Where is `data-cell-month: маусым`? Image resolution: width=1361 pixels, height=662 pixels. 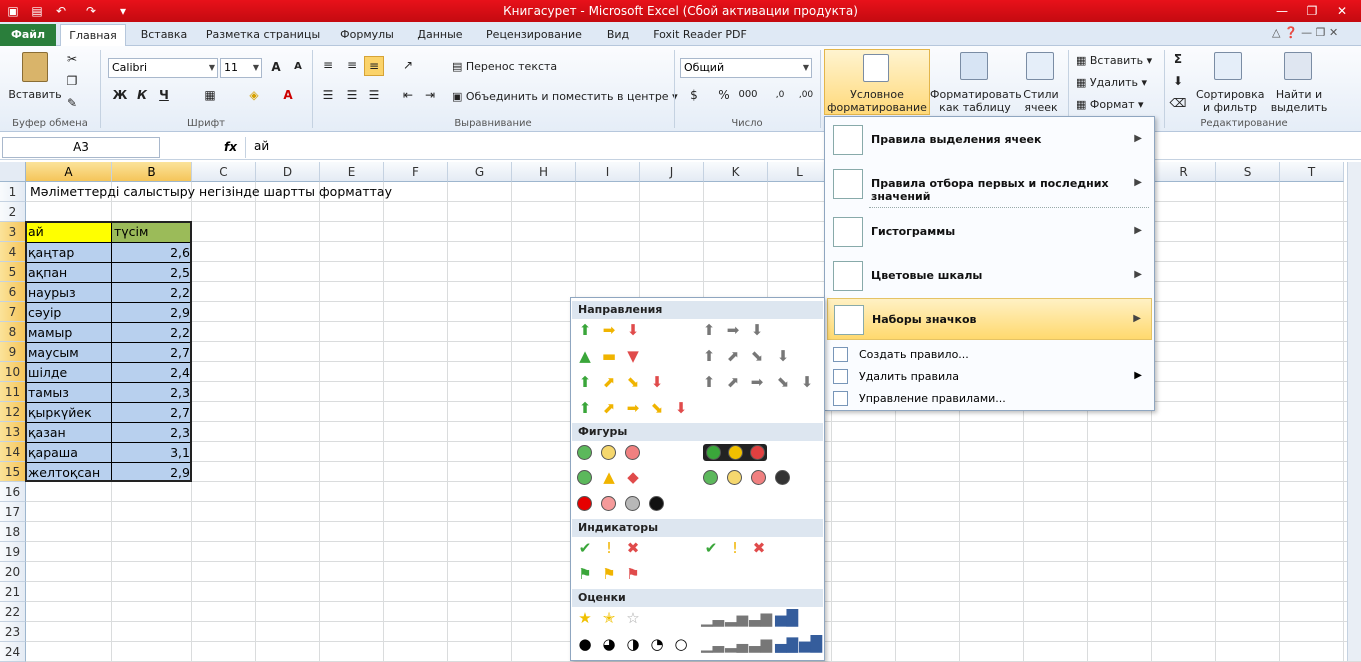
data-cell-month: маусым is located at coordinates (69, 352).